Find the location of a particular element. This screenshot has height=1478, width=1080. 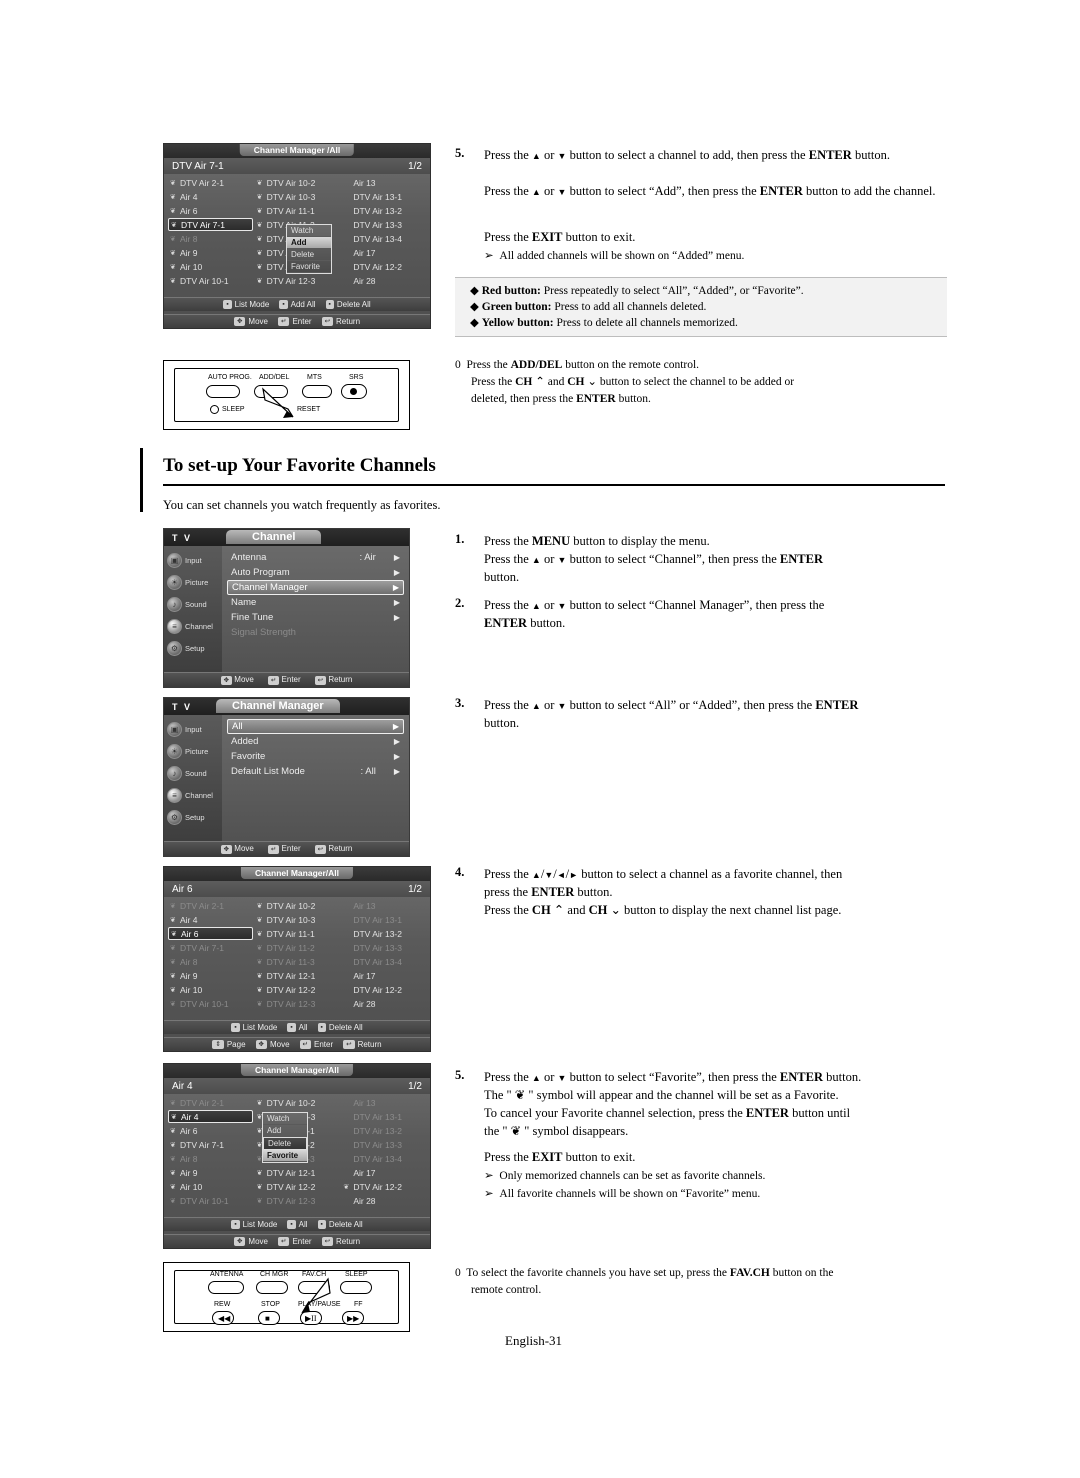

cmm-btn-enter: ↵ Enter is located at coordinates (284, 849).